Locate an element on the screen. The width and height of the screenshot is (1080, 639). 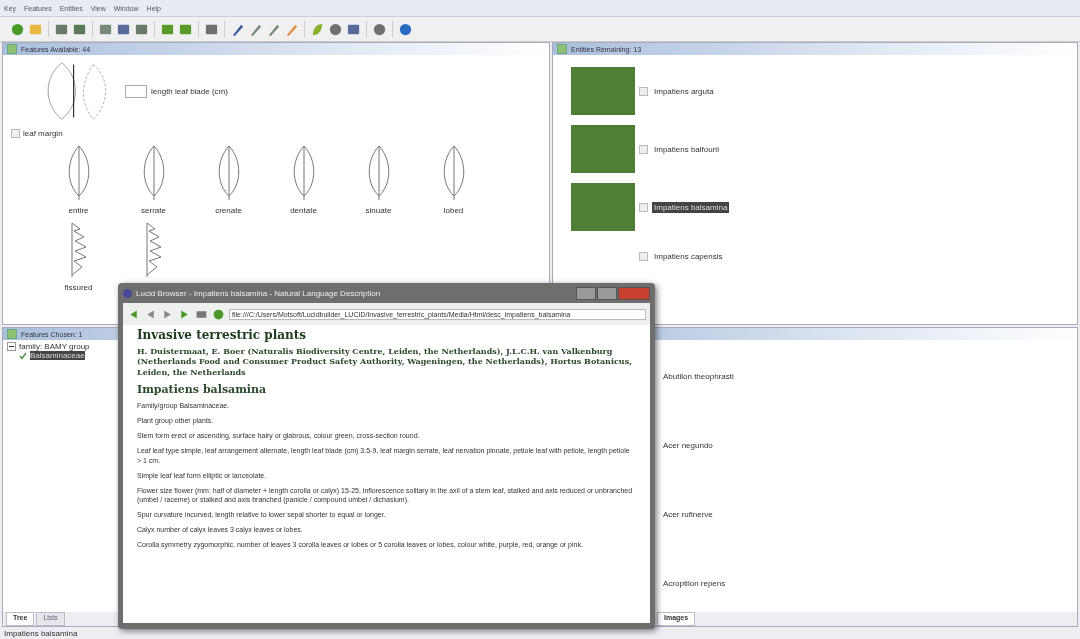
collapse-icon is located at coordinates (11, 346).